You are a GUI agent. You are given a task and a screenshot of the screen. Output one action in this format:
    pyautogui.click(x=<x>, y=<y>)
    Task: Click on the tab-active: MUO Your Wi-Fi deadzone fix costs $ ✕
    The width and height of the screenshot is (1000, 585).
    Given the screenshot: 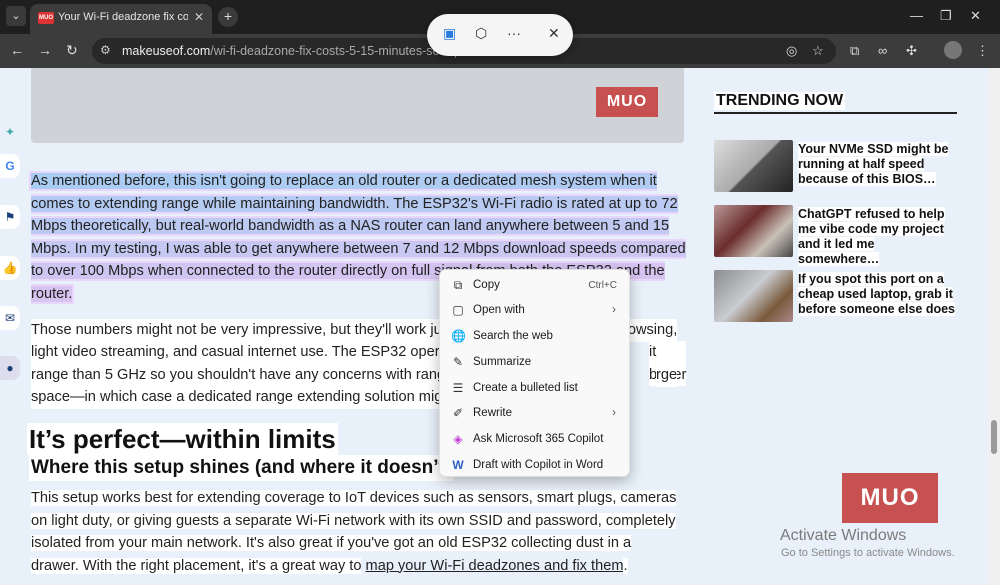 What is the action you would take?
    pyautogui.click(x=121, y=19)
    